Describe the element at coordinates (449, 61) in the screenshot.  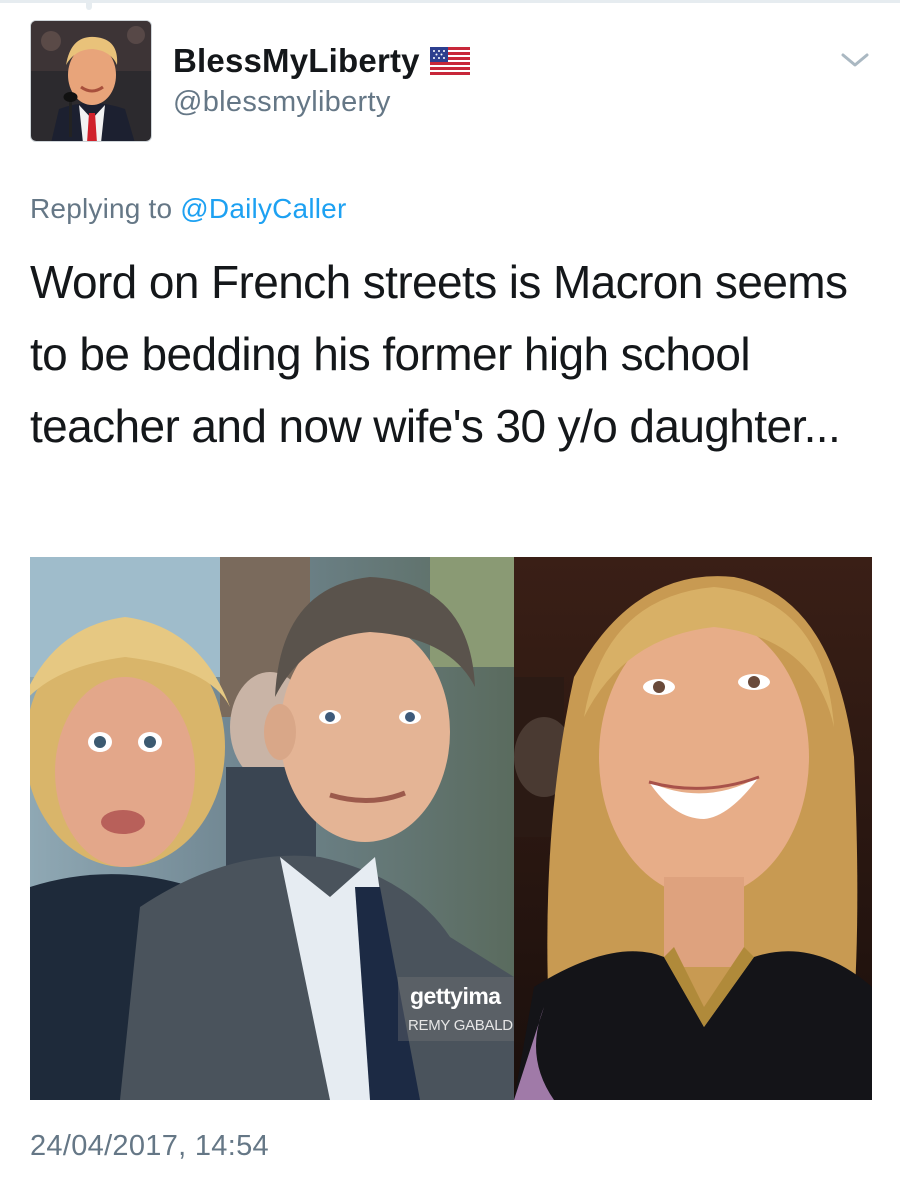
I see `us-flag-icon` at that location.